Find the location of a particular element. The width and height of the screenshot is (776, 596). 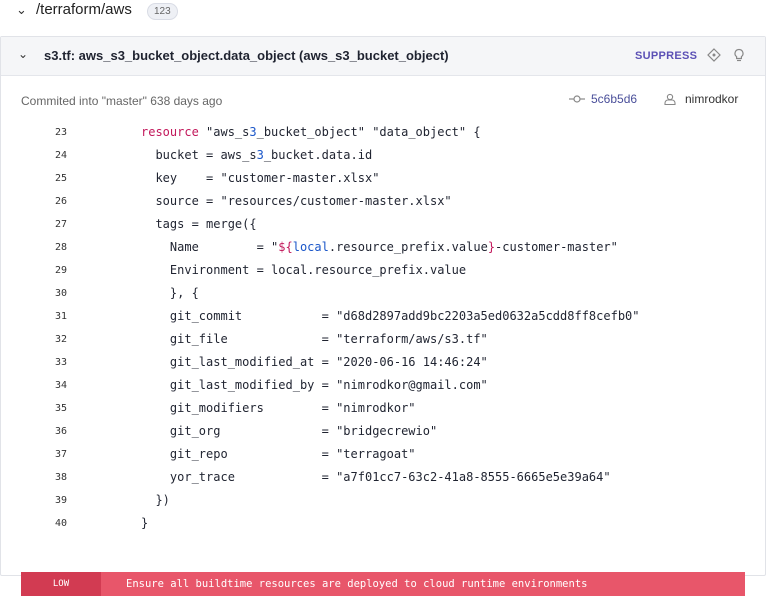

diamond-icon is located at coordinates (714, 55).